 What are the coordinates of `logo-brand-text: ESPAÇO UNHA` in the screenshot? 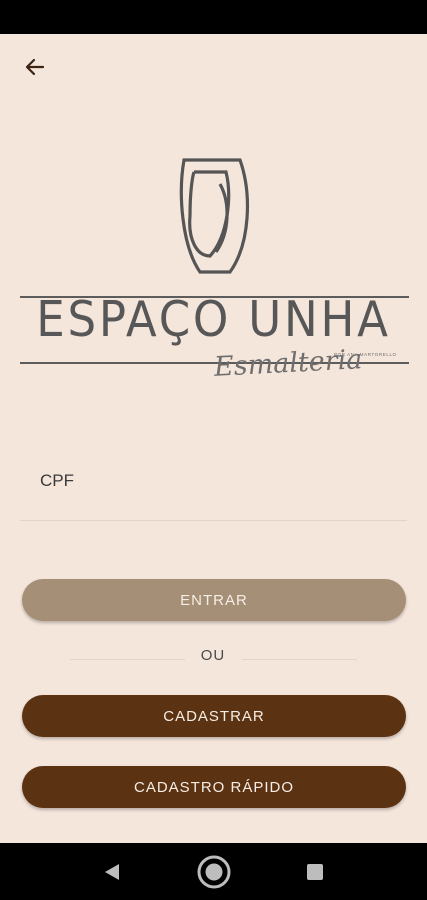 It's located at (213, 319).